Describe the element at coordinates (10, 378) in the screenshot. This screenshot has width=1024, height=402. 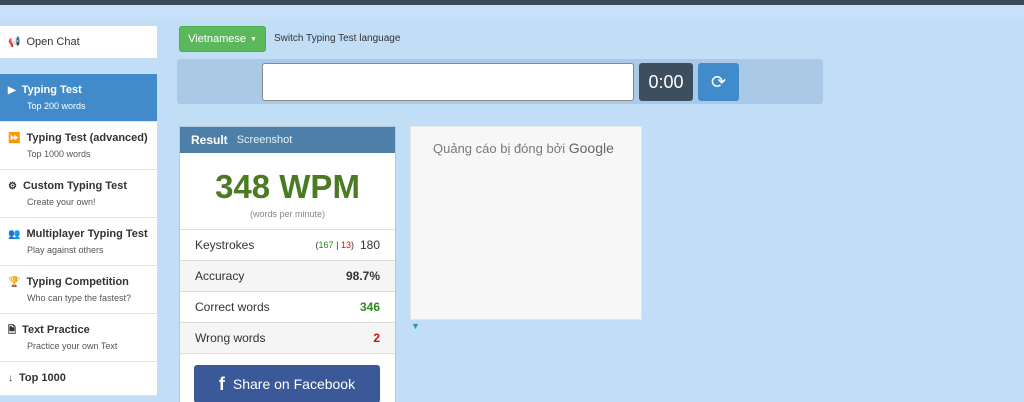
I see `list-icon: ↓` at that location.